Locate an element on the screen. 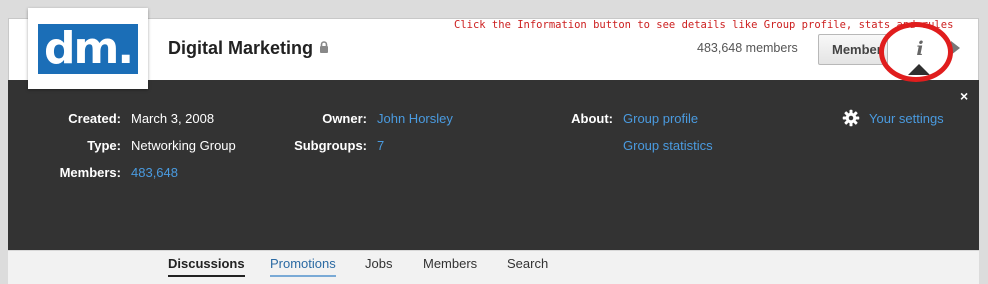 The image size is (988, 284). lock-icon is located at coordinates (324, 47).